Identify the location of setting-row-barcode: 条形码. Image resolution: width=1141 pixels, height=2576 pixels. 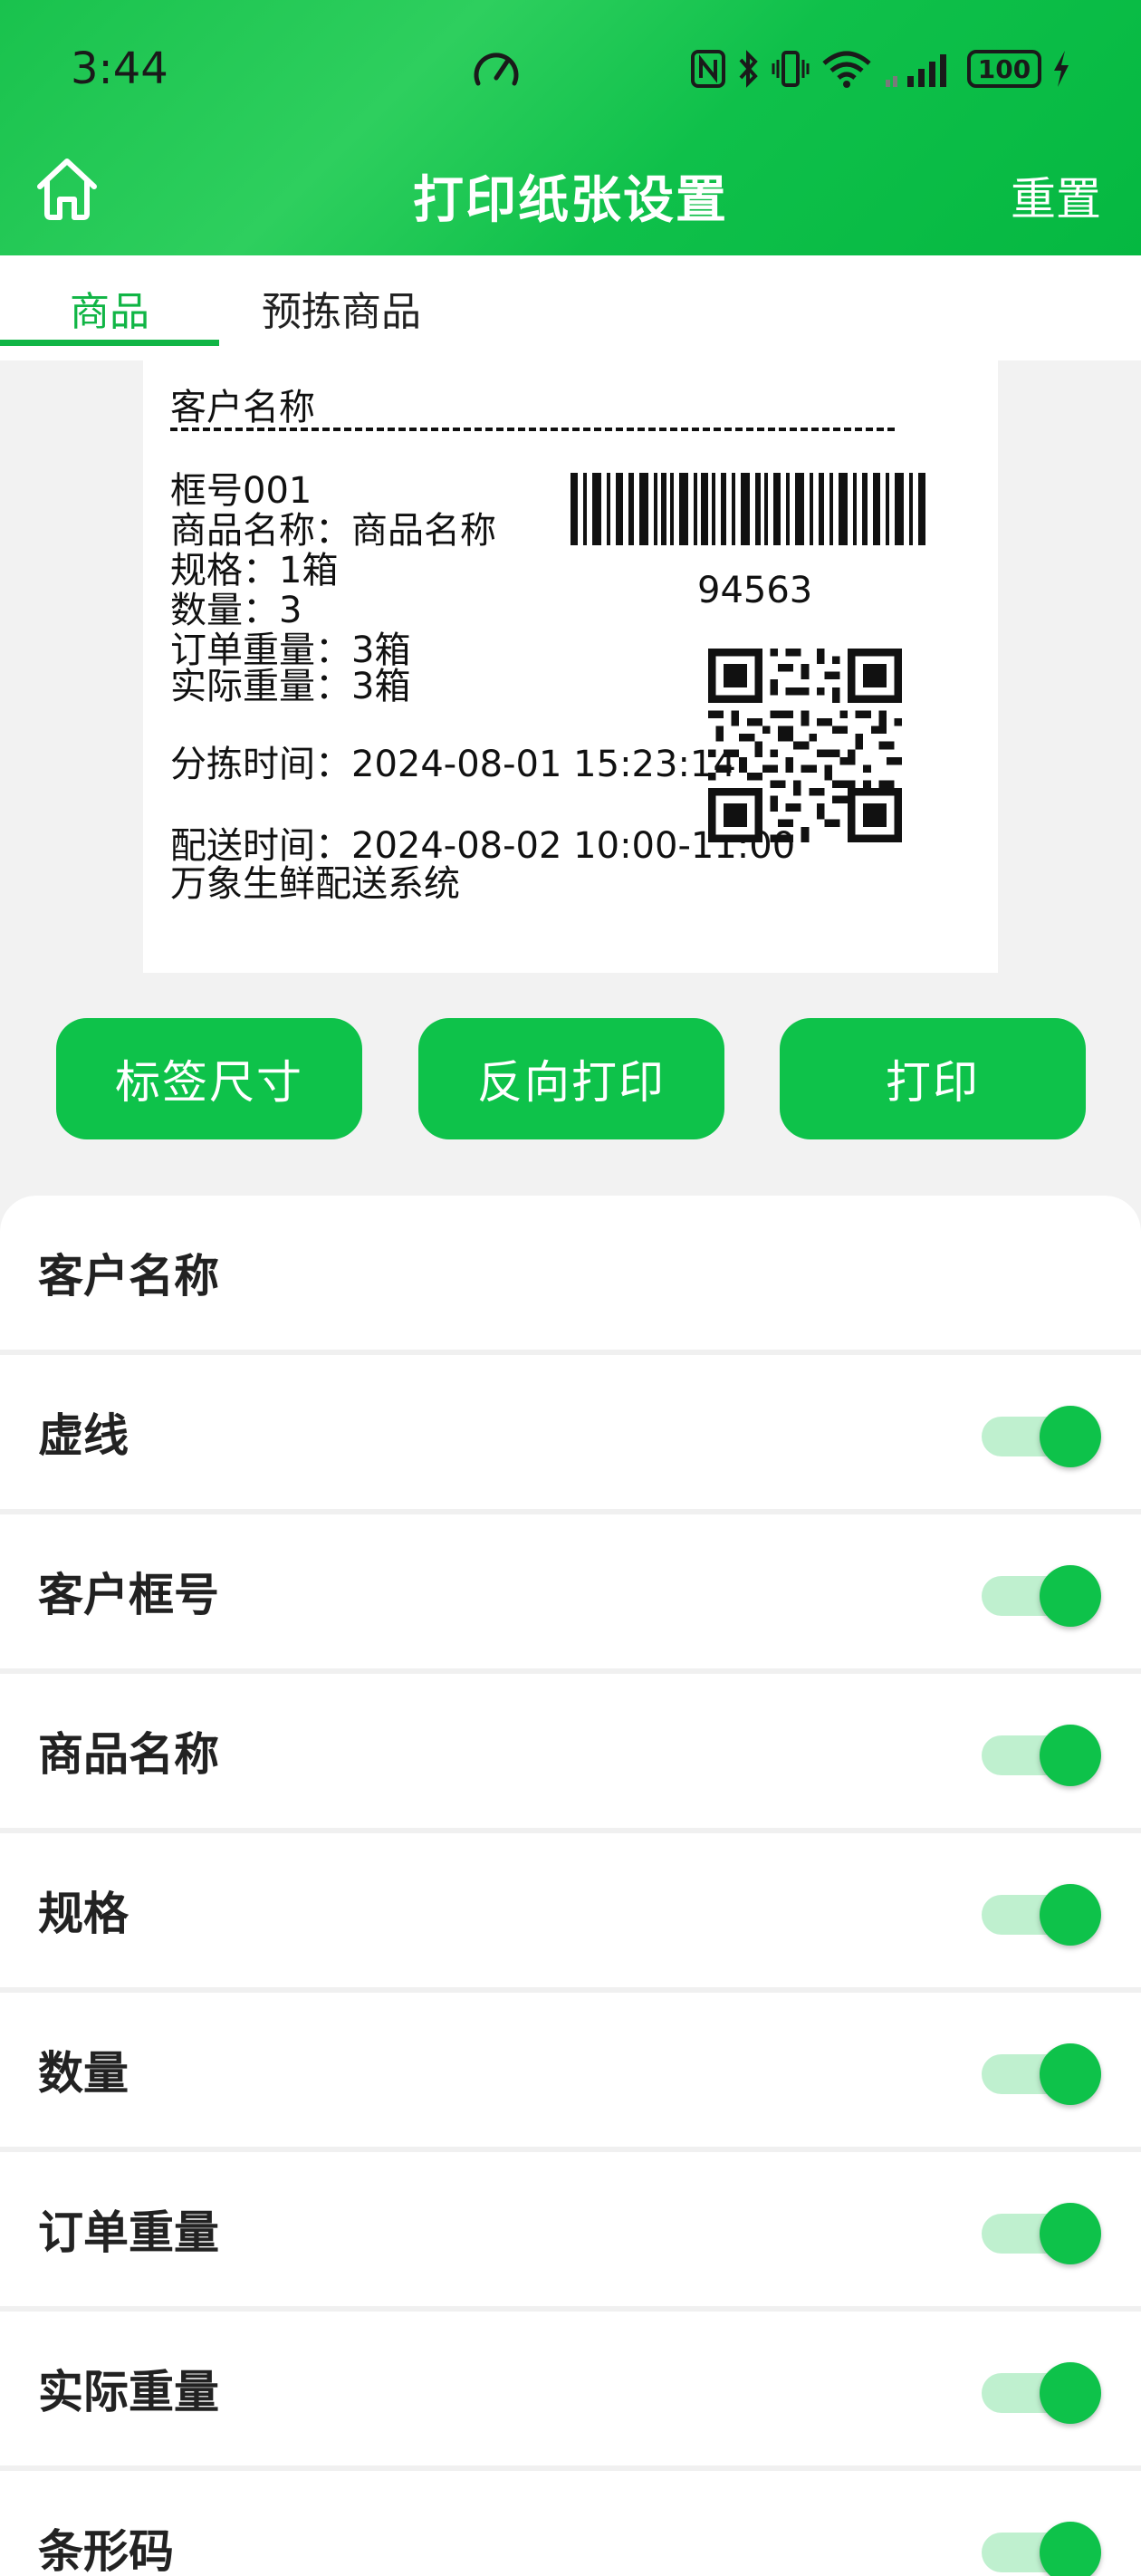
(570, 2523).